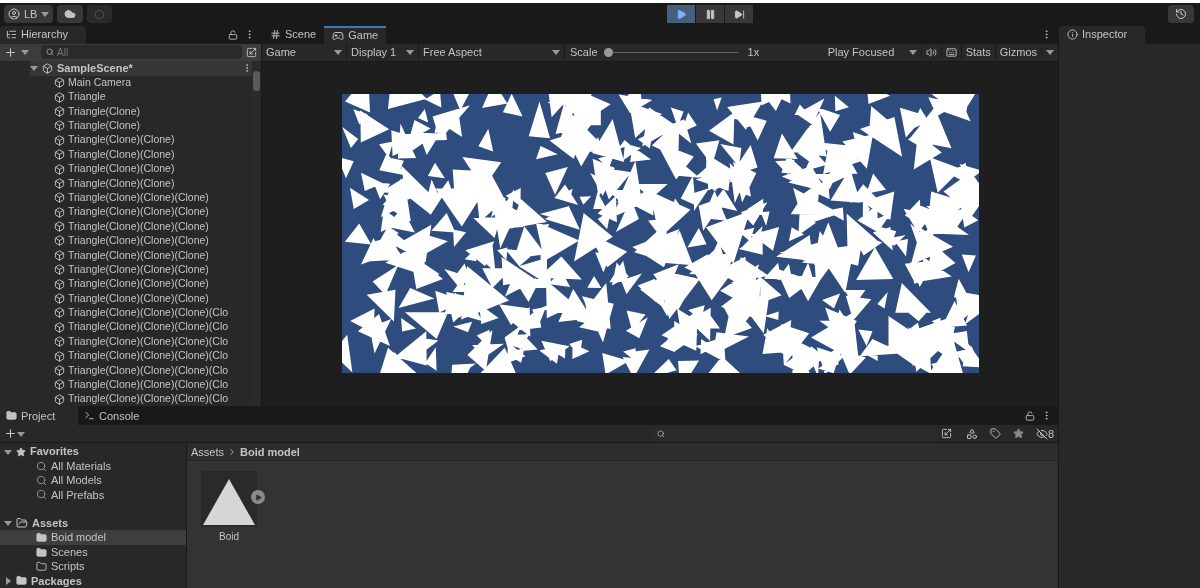 This screenshot has height=588, width=1200. I want to click on tree-item: All Materials, so click(93, 466).